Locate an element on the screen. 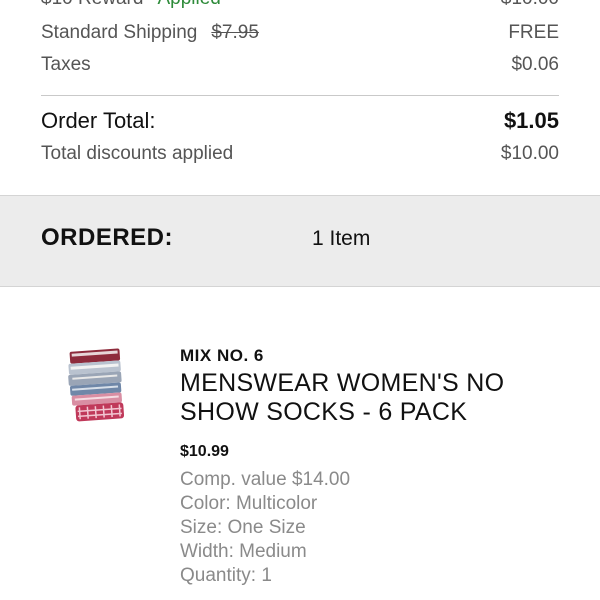 The image size is (600, 600). product-name: MENSWEAR WOMEN'S NO SHOW SOCKS - 6 PACK is located at coordinates (370, 398).